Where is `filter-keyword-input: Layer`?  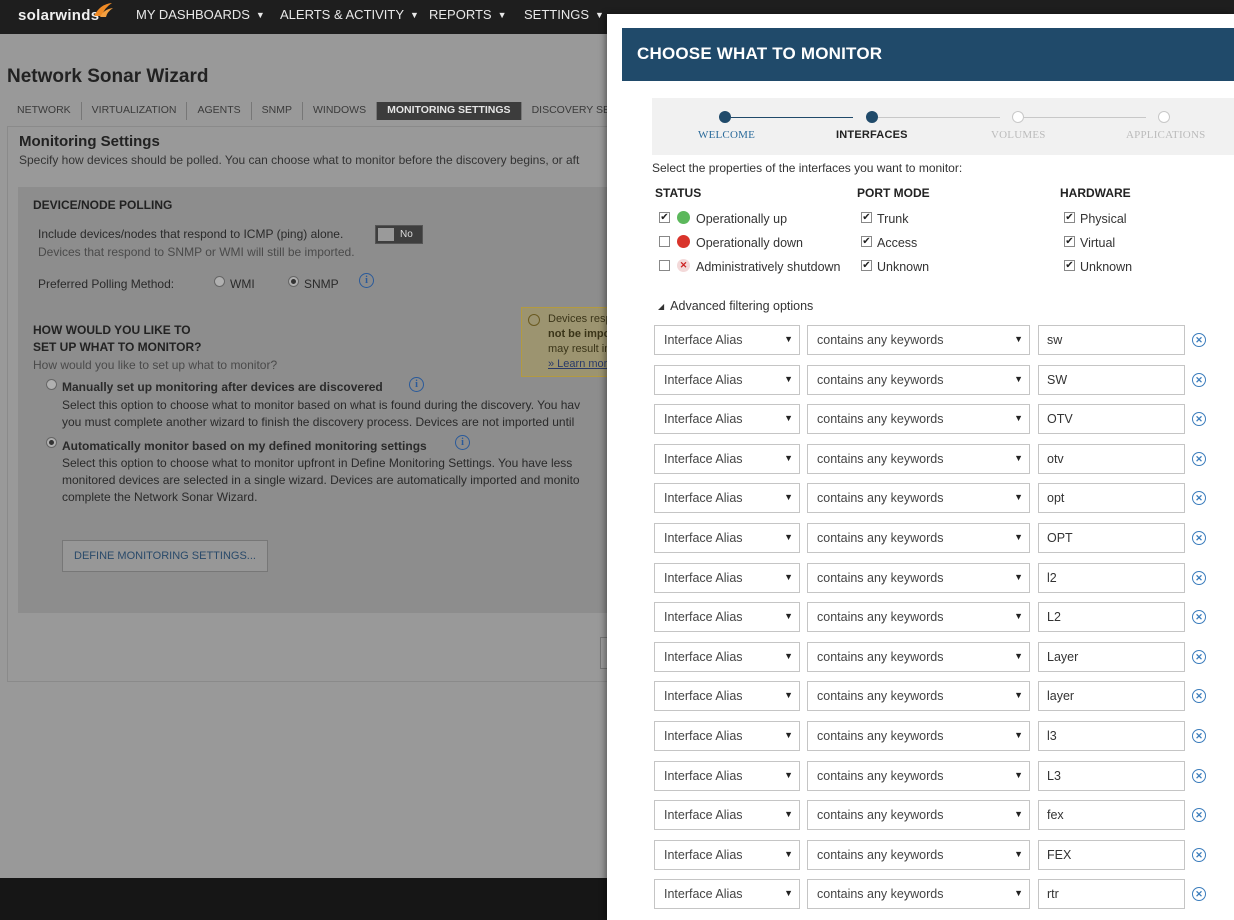
filter-keyword-input: Layer is located at coordinates (1111, 657).